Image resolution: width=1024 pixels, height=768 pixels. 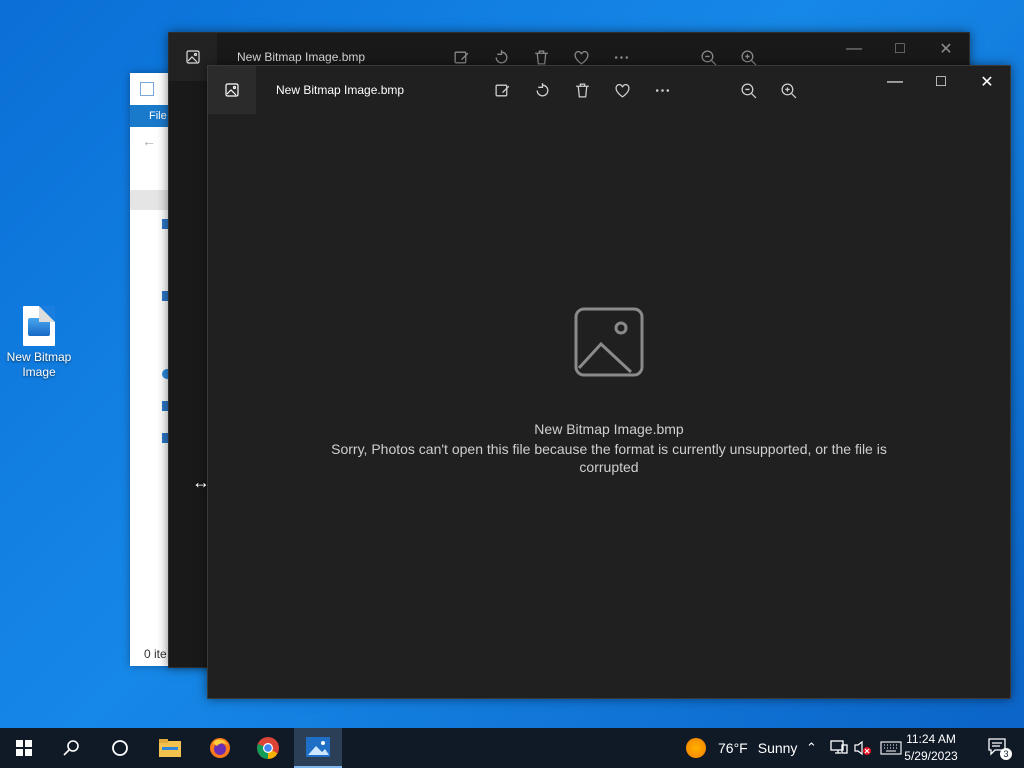 What do you see at coordinates (340, 90) in the screenshot?
I see `photos-front-filename: New Bitmap Image.bmp` at bounding box center [340, 90].